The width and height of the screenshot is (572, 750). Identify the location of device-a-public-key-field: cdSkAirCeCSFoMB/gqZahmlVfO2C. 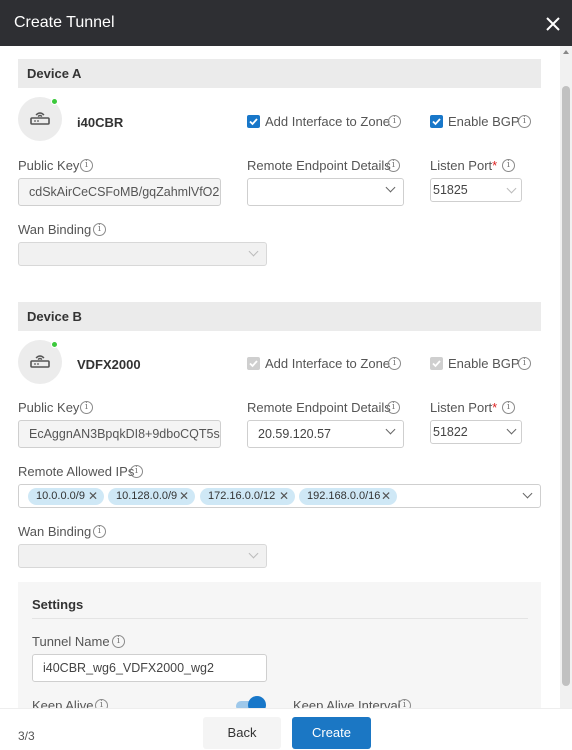
(119, 192).